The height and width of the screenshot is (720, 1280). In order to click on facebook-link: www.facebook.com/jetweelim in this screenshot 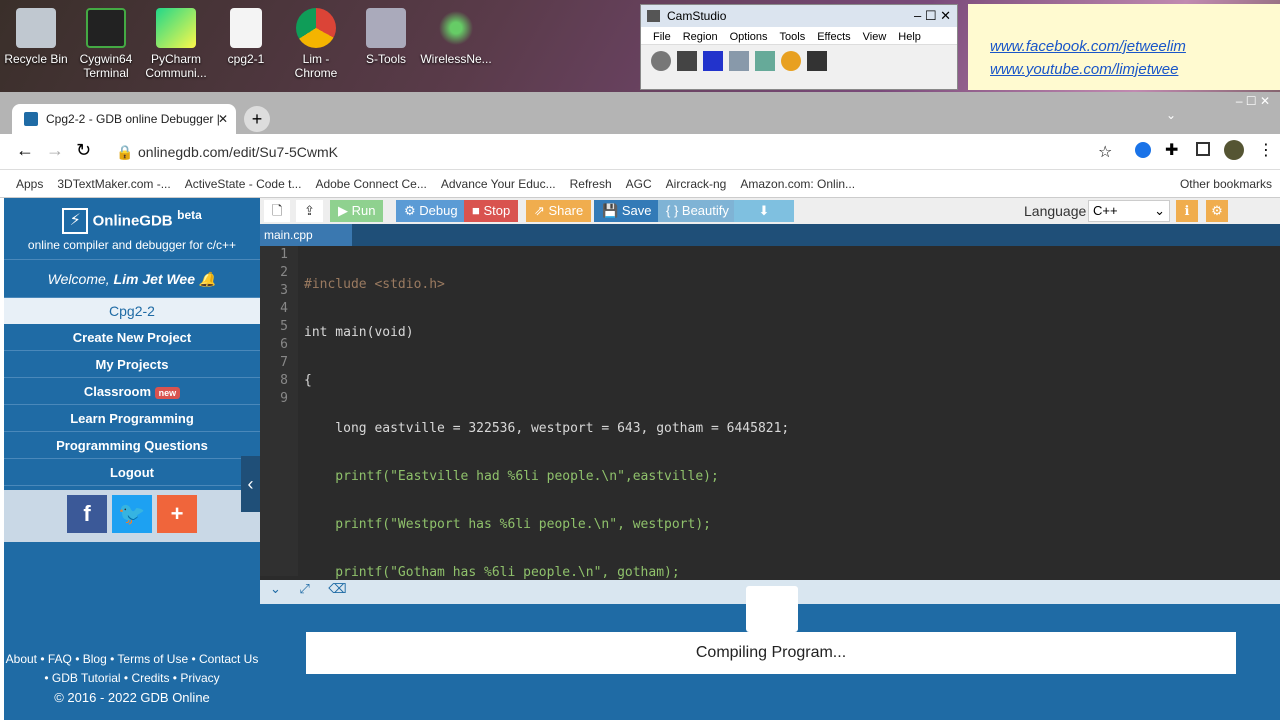, I will do `click(1135, 46)`.